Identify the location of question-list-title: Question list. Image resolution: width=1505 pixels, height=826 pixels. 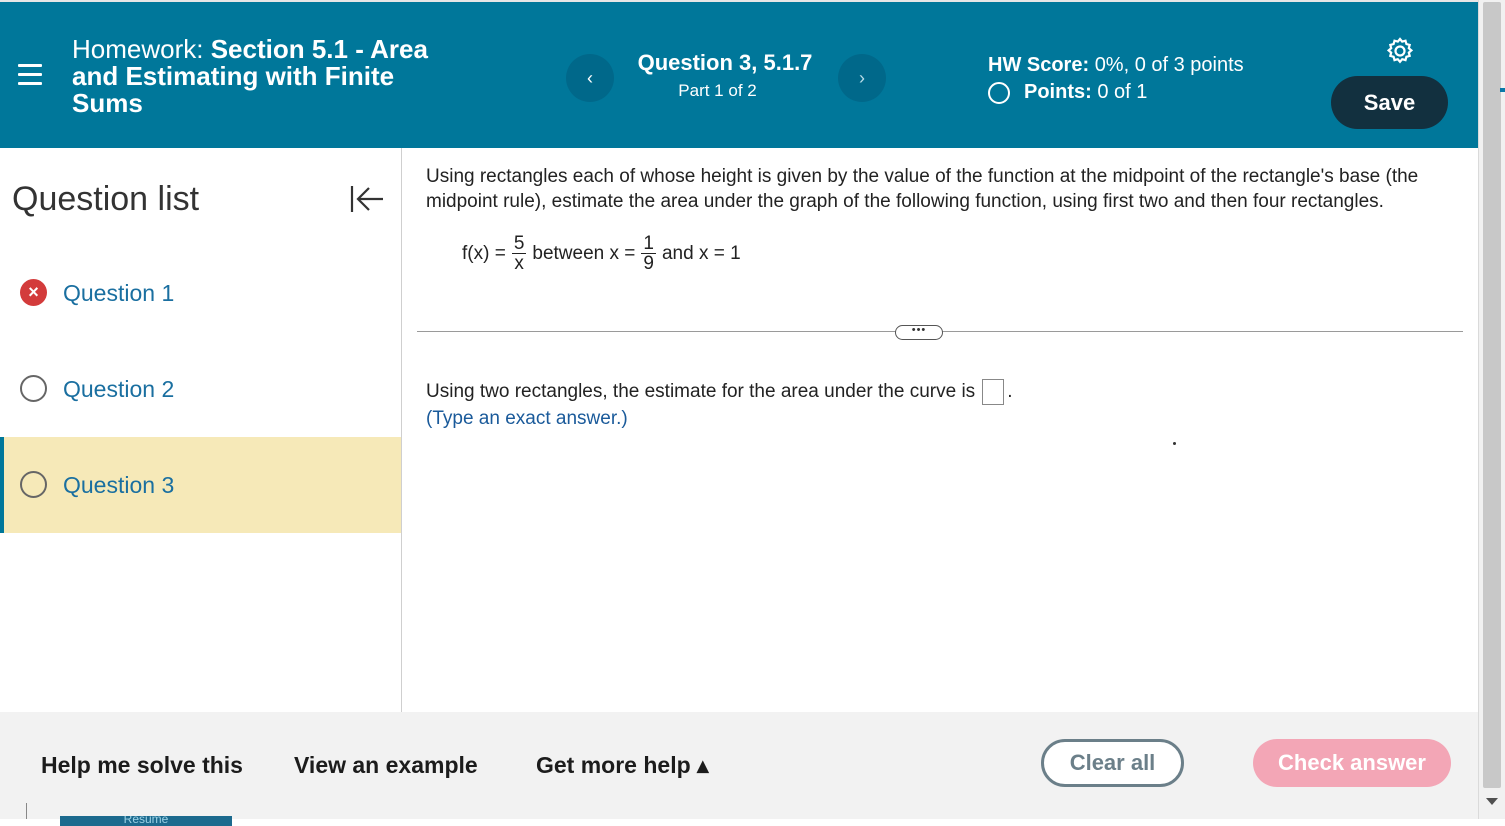
(106, 199).